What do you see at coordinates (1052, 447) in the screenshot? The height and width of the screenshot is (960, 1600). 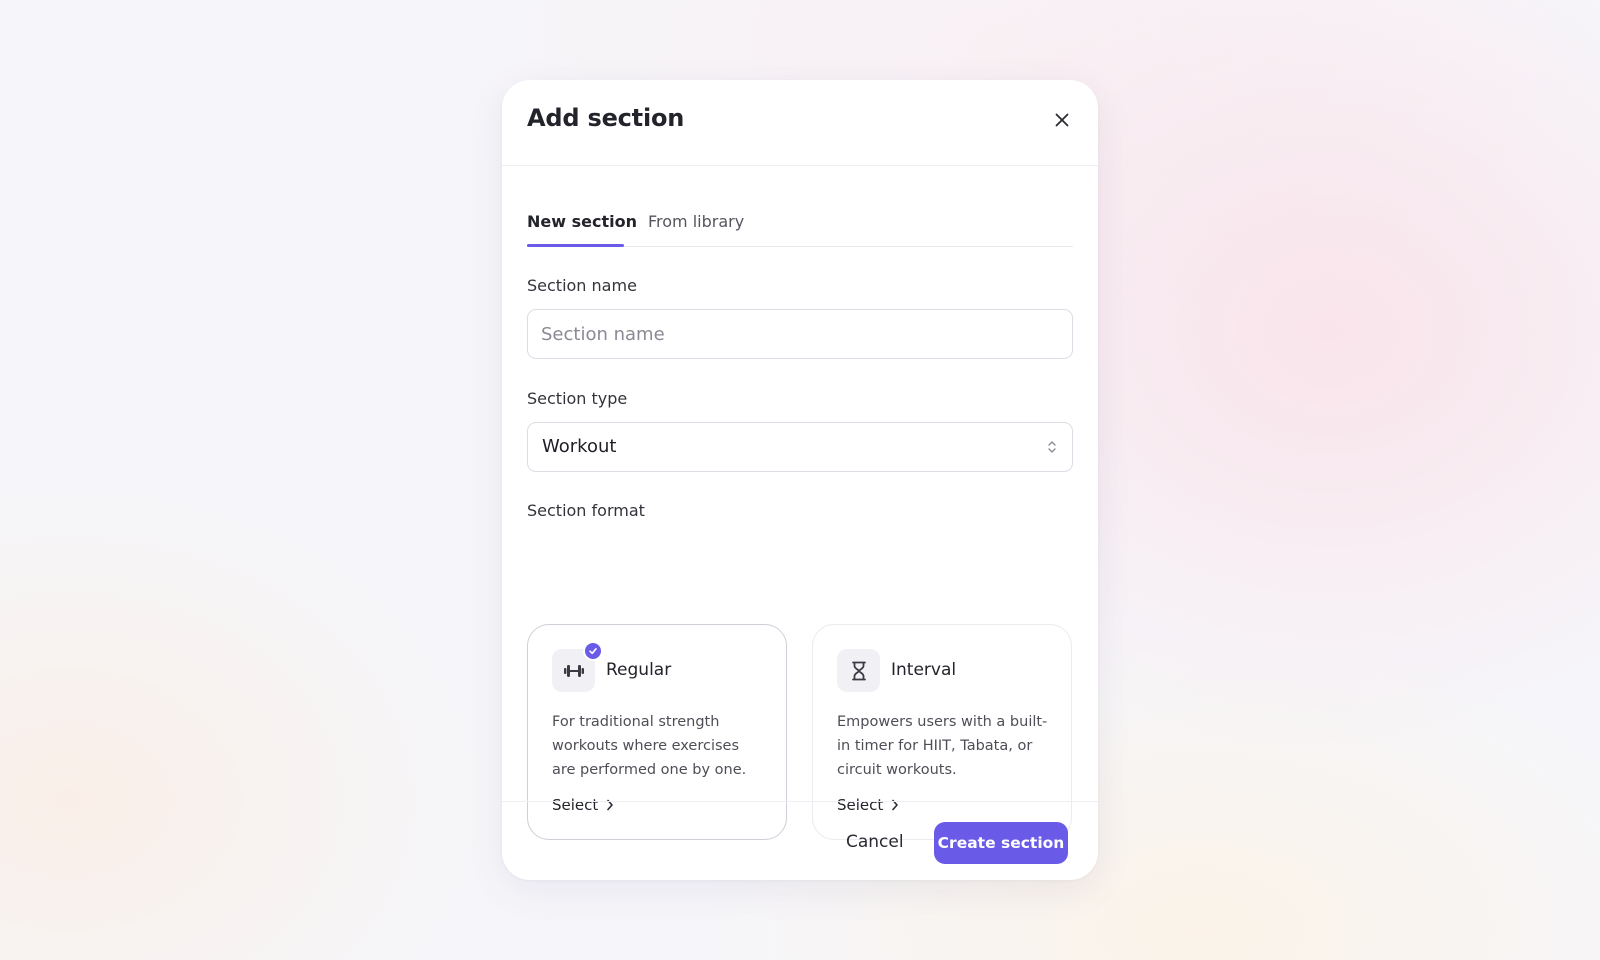 I see `chevron-up-down-icon` at bounding box center [1052, 447].